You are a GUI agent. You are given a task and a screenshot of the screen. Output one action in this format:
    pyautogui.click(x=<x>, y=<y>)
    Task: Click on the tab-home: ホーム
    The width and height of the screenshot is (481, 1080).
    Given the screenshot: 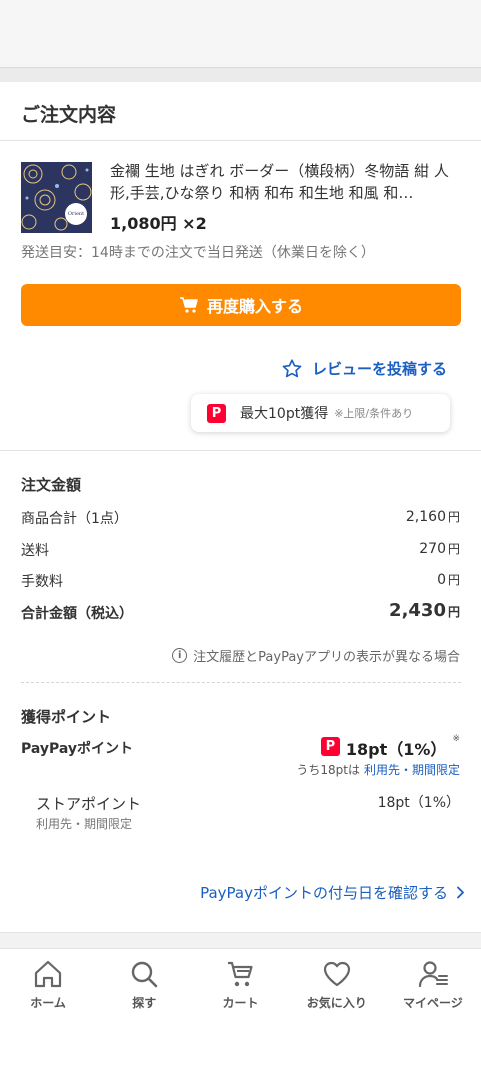 What is the action you would take?
    pyautogui.click(x=48, y=983)
    